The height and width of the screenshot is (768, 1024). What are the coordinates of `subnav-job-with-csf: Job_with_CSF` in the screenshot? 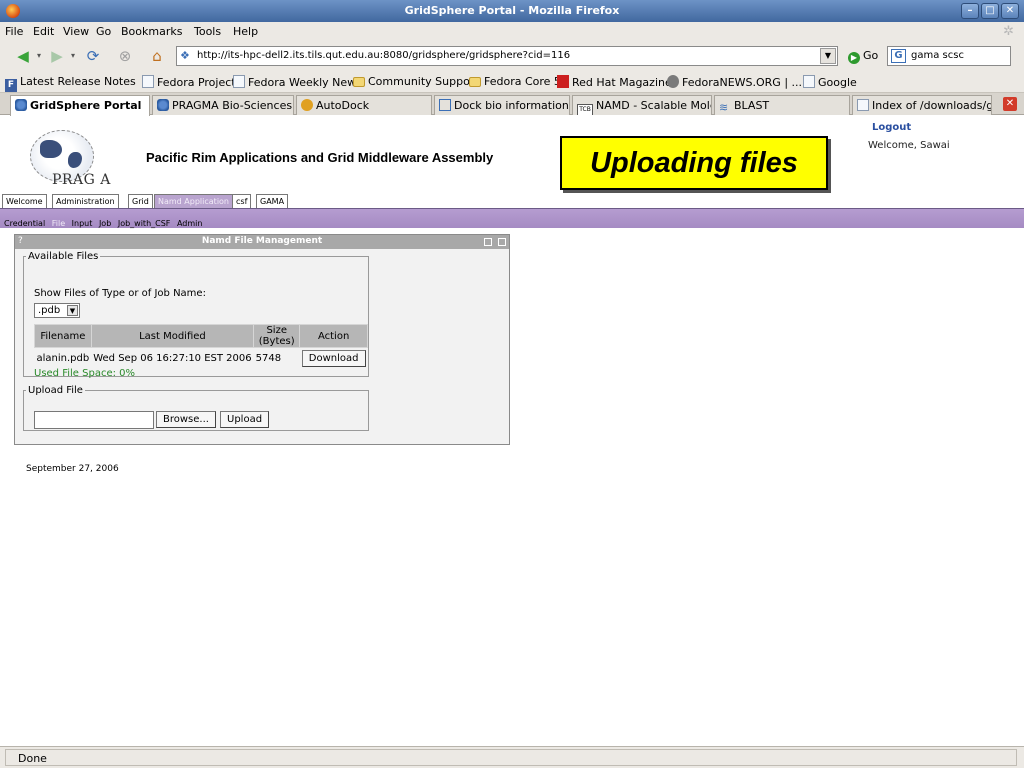 It's located at (144, 223).